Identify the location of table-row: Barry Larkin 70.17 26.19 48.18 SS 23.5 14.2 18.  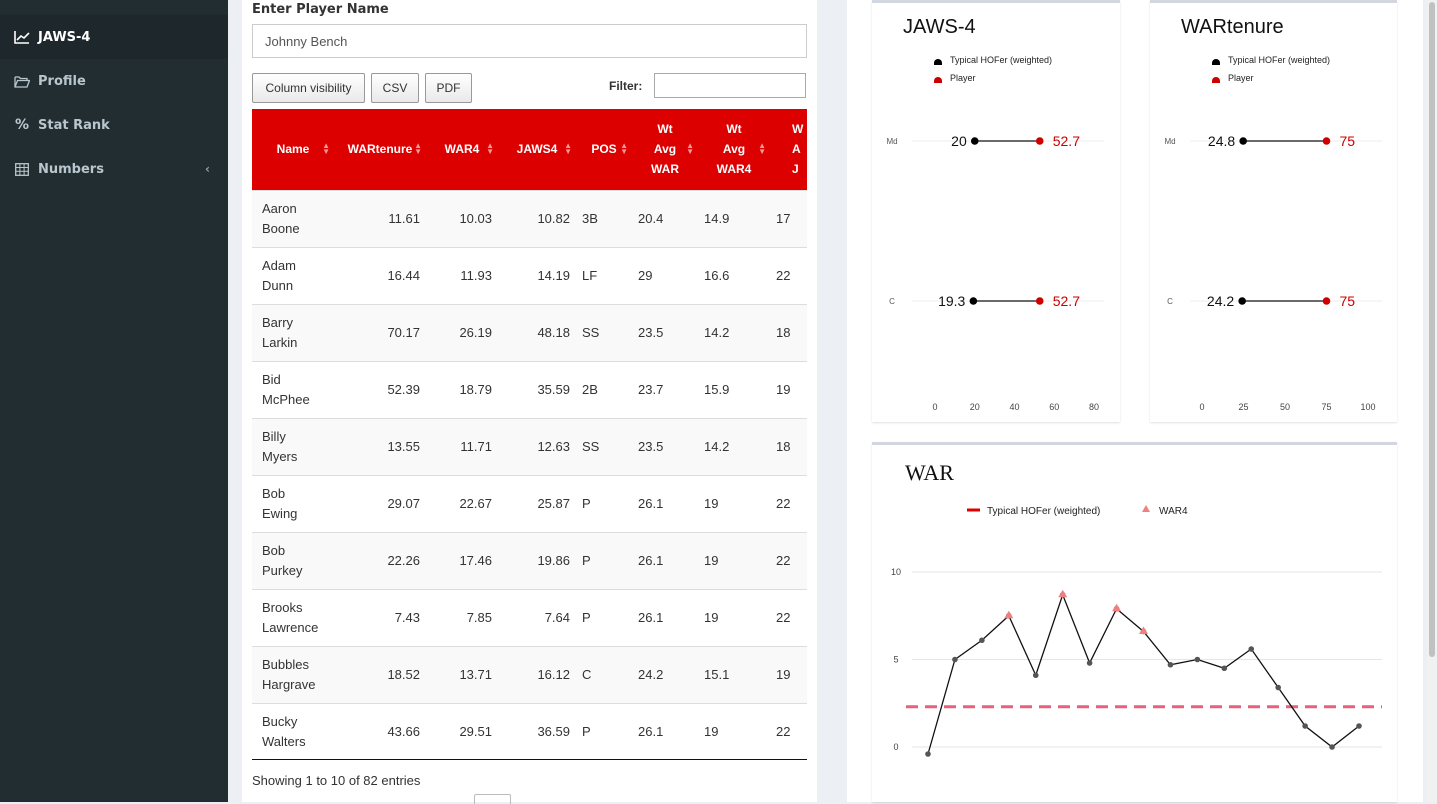
(529, 332).